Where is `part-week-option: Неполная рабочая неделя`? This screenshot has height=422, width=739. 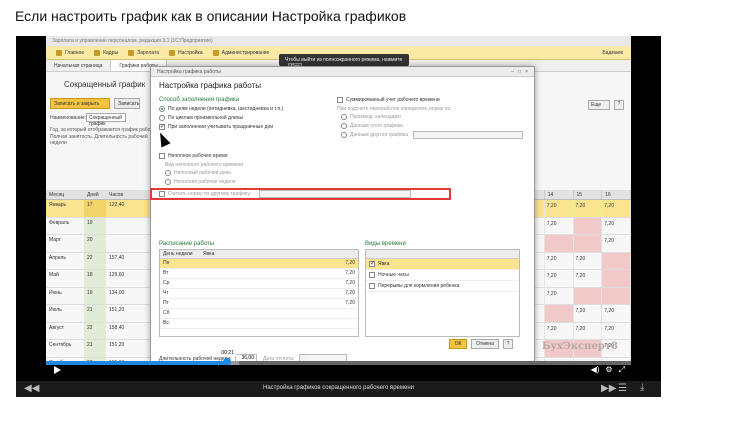
part-week-option: Неполная рабочая неделя is located at coordinates (200, 182).